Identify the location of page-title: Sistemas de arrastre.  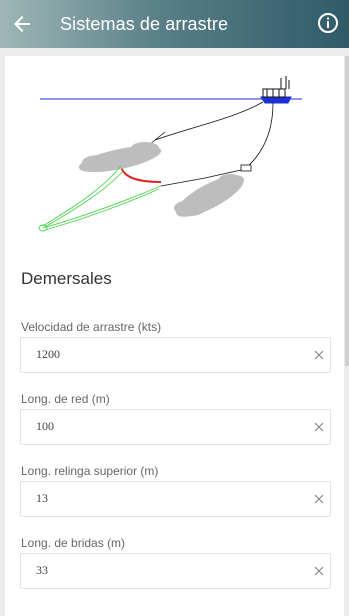
(144, 24).